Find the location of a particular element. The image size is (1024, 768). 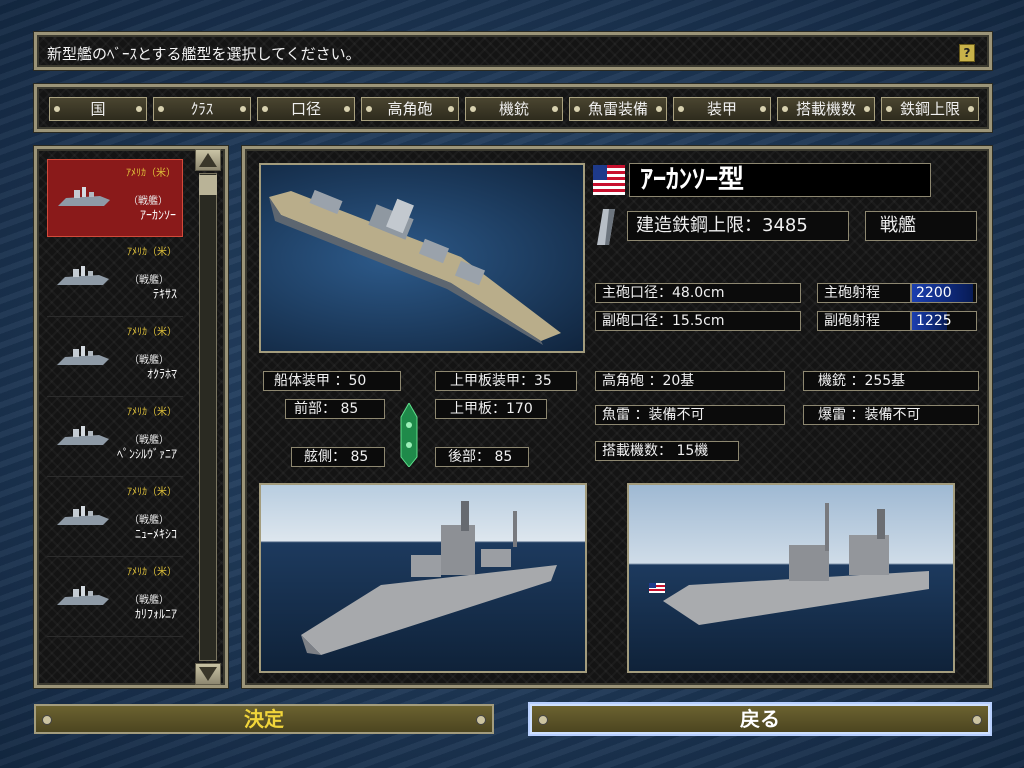

tab-label: 機銃 is located at coordinates (513, 109).